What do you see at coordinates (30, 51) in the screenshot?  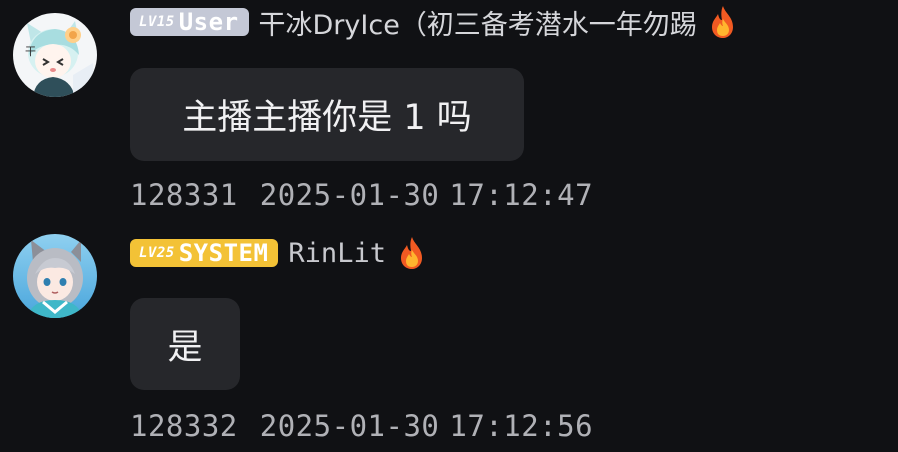 I see `svg-text: 干` at bounding box center [30, 51].